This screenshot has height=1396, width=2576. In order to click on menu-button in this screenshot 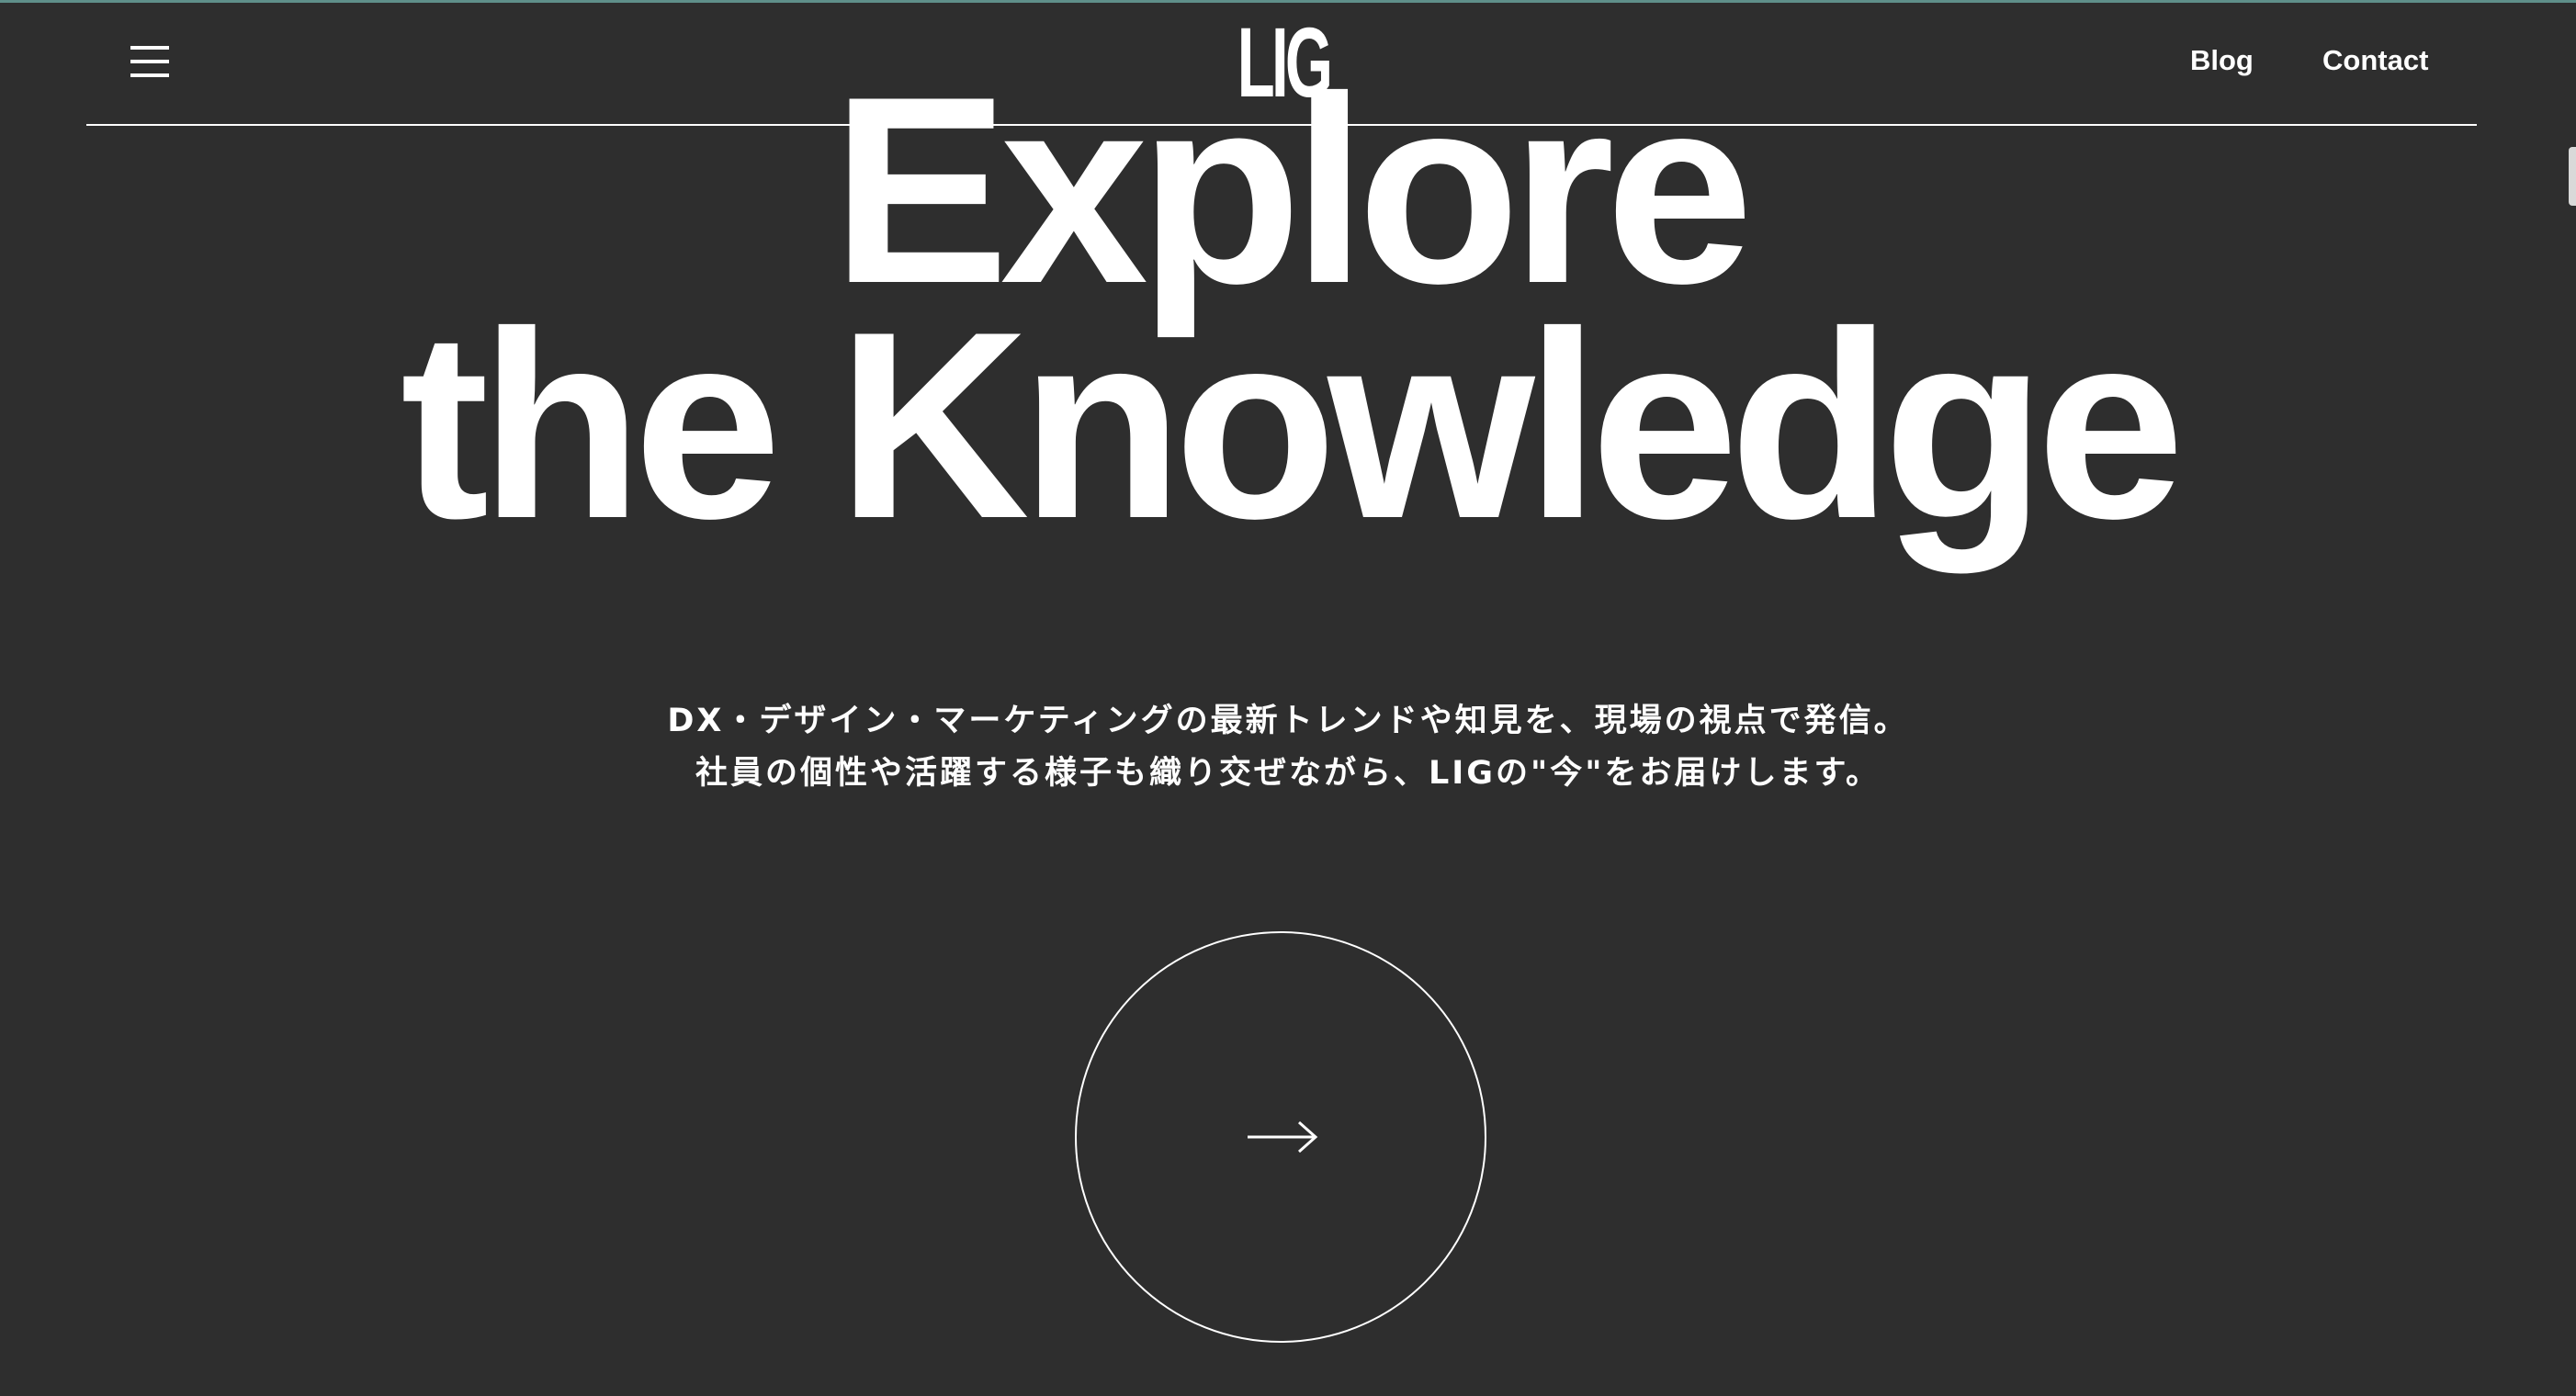, I will do `click(149, 61)`.